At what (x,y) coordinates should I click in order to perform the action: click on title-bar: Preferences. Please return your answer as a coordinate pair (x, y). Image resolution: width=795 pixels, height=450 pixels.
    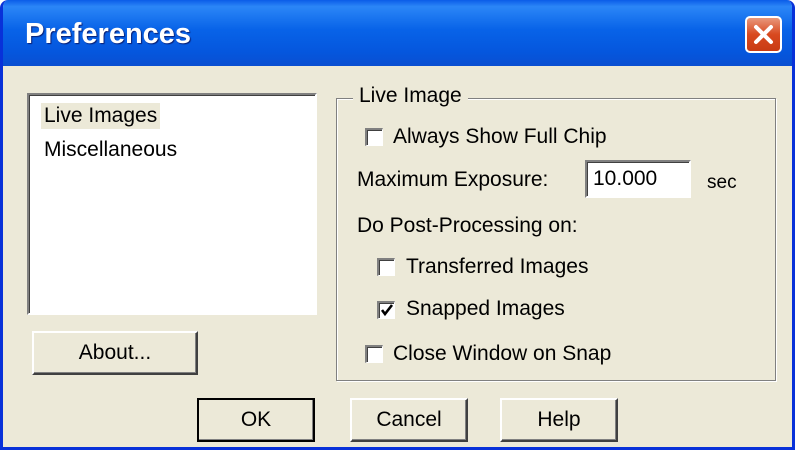
    Looking at the image, I should click on (397, 33).